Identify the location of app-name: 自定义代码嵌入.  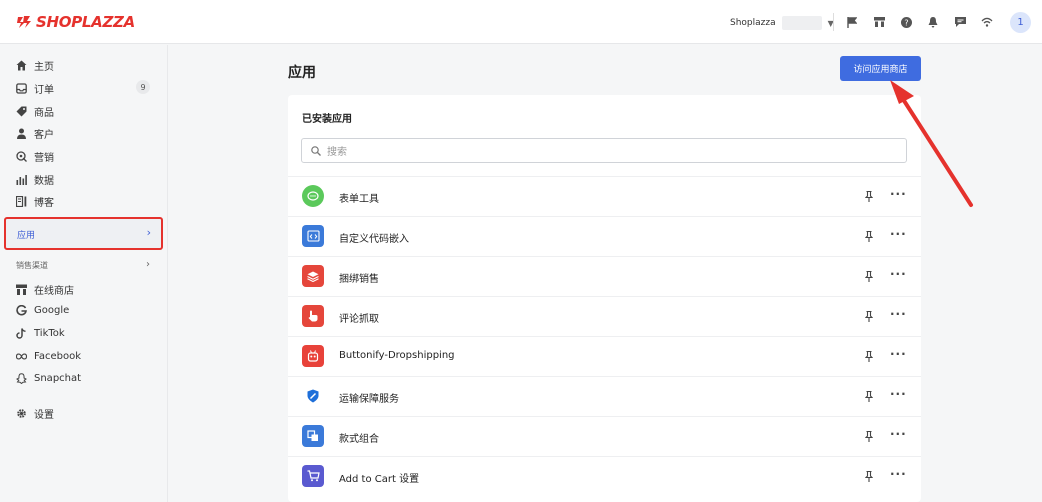
(374, 239).